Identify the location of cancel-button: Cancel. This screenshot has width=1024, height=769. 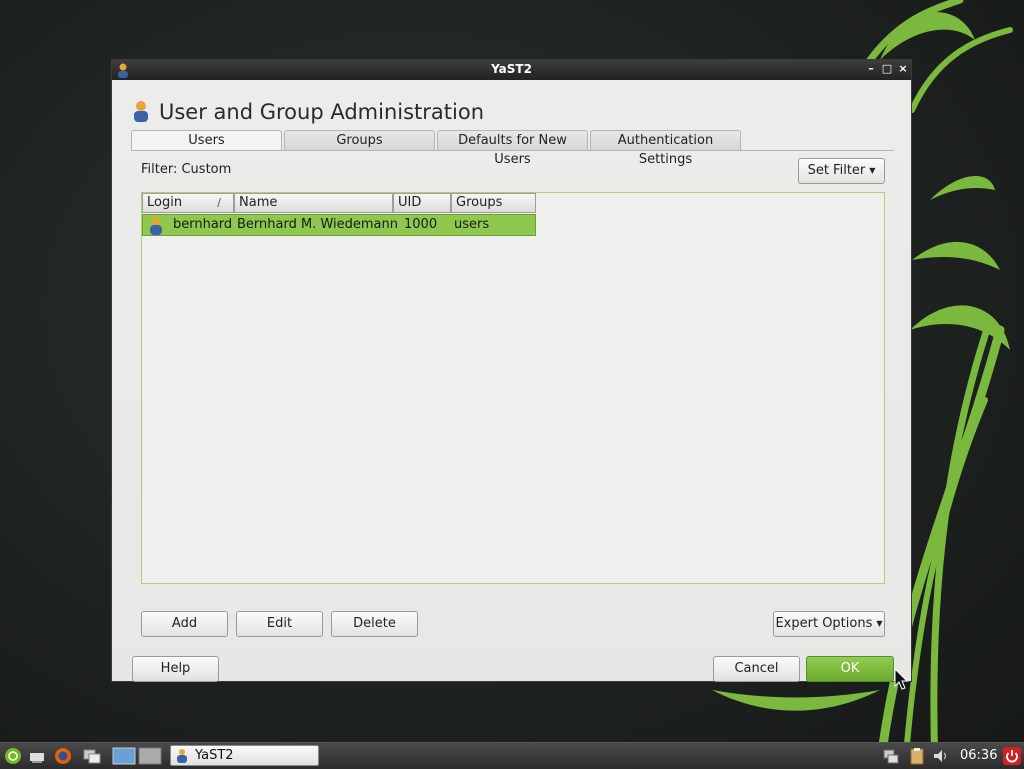
(756, 669).